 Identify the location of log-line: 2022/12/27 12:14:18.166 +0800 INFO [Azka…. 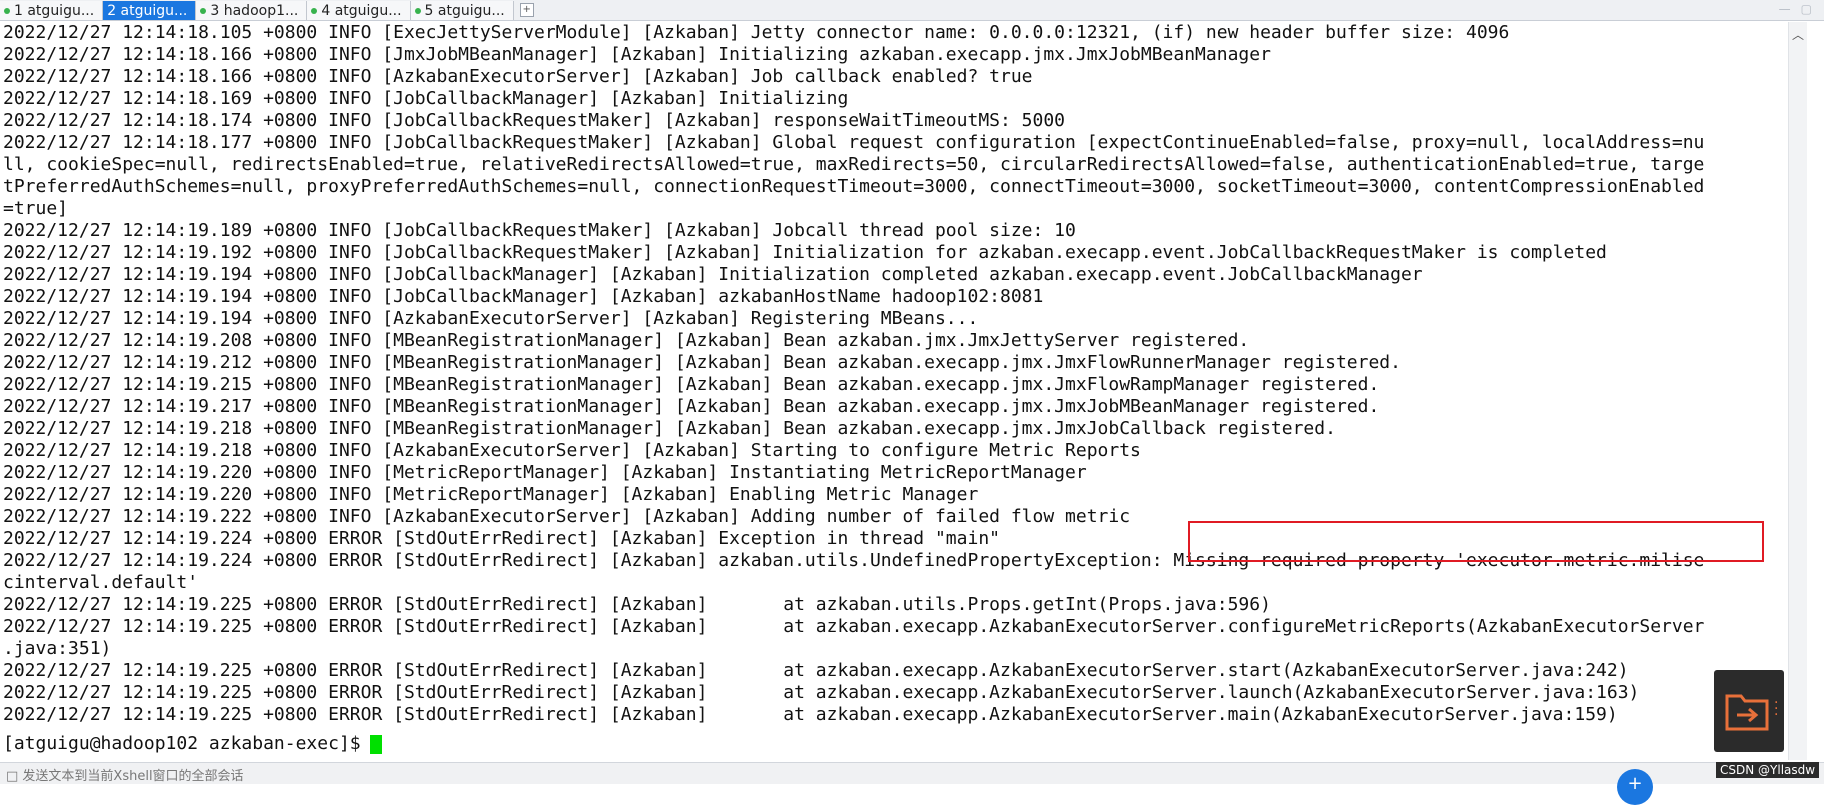
(518, 76).